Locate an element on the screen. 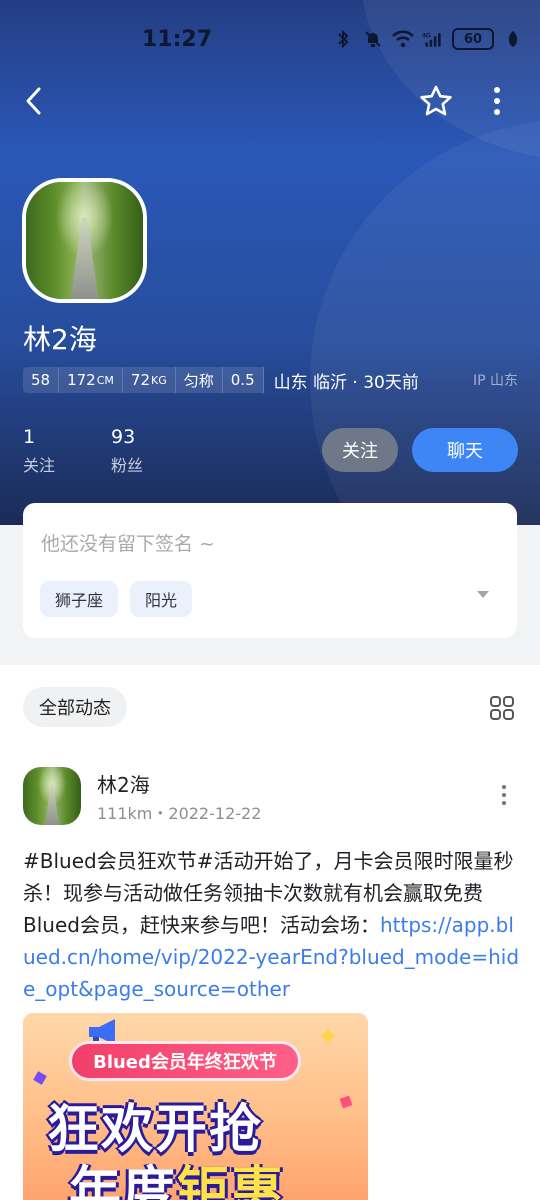 This screenshot has height=1200, width=540. post-author-avatar is located at coordinates (52, 796).